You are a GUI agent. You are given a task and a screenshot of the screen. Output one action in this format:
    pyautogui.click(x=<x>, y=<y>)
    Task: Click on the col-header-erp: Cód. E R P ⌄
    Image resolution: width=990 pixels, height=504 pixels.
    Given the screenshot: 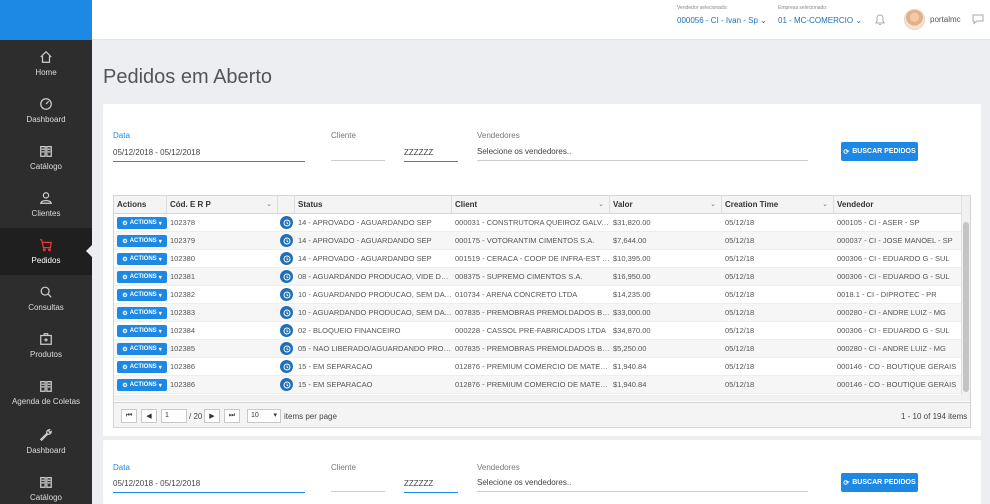 What is the action you would take?
    pyautogui.click(x=222, y=205)
    